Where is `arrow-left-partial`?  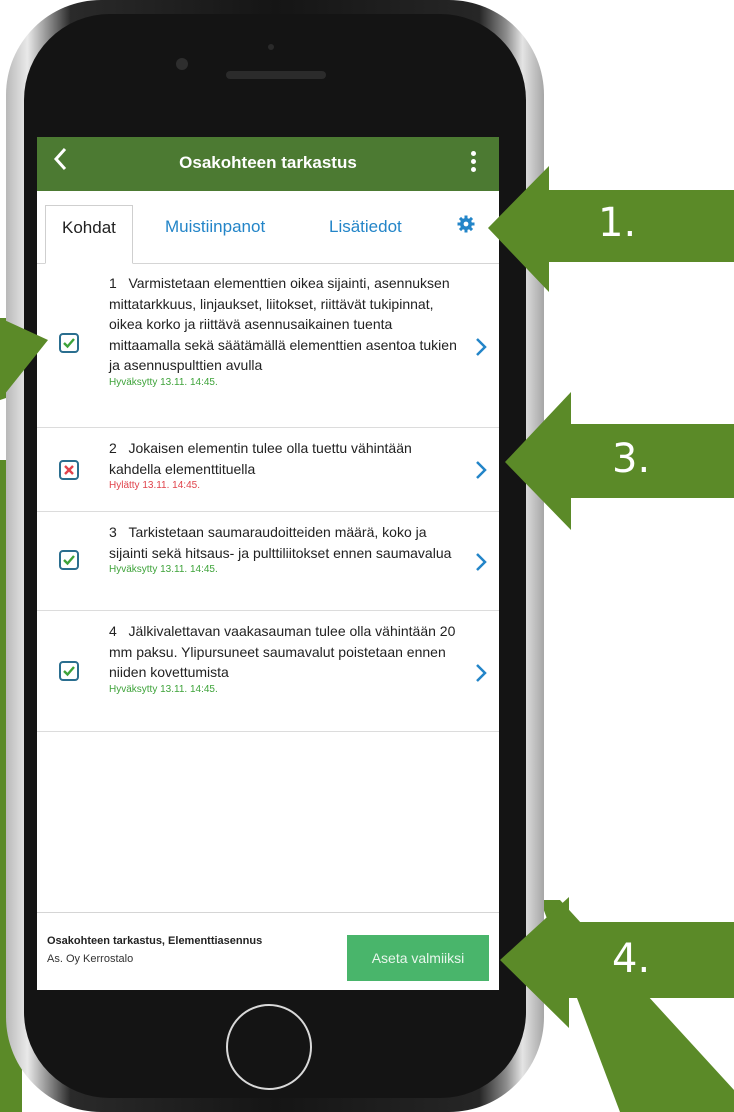
arrow-left-partial is located at coordinates (24, 359).